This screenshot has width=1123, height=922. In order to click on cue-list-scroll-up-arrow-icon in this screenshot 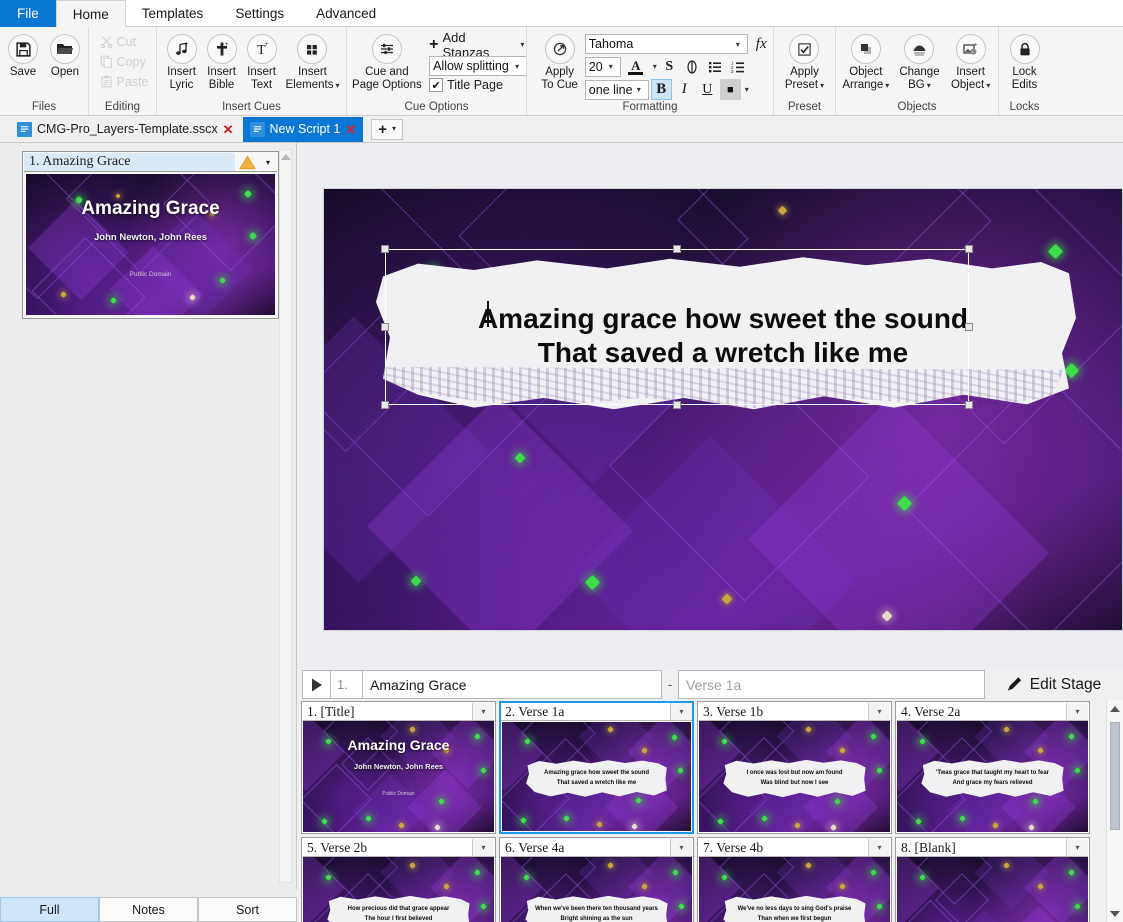, I will do `click(285, 156)`.